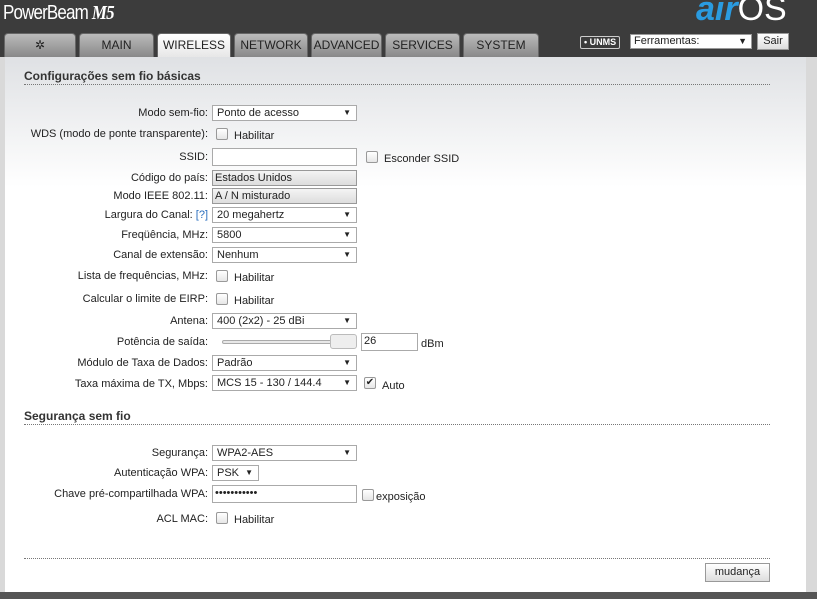  What do you see at coordinates (222, 134) in the screenshot?
I see `wds-checkbox` at bounding box center [222, 134].